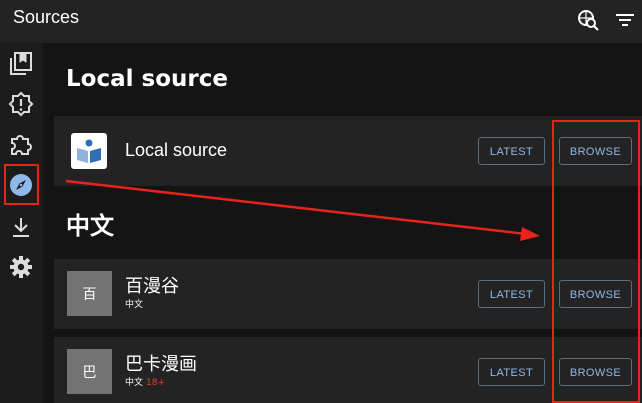 This screenshot has width=642, height=403. I want to click on library-icon, so click(21, 64).